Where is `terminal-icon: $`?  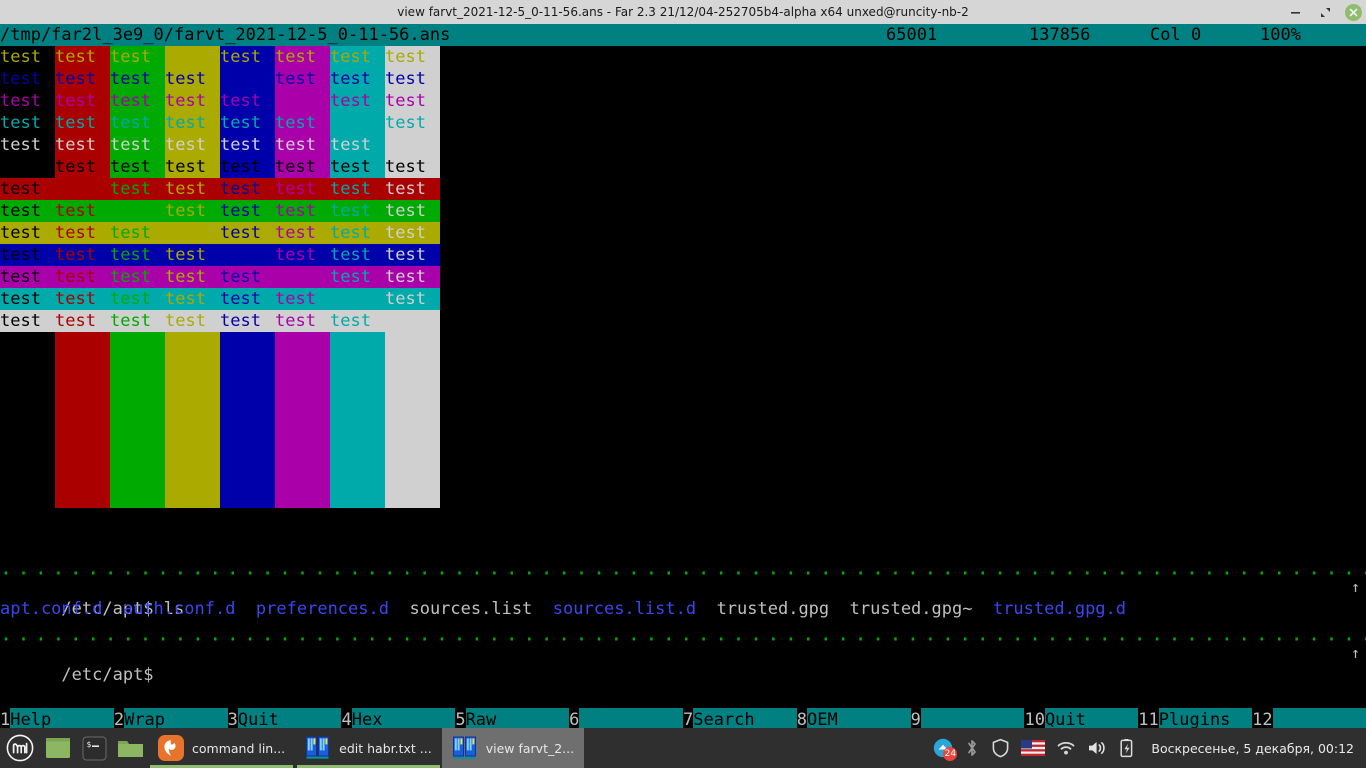
terminal-icon: $ is located at coordinates (94, 748).